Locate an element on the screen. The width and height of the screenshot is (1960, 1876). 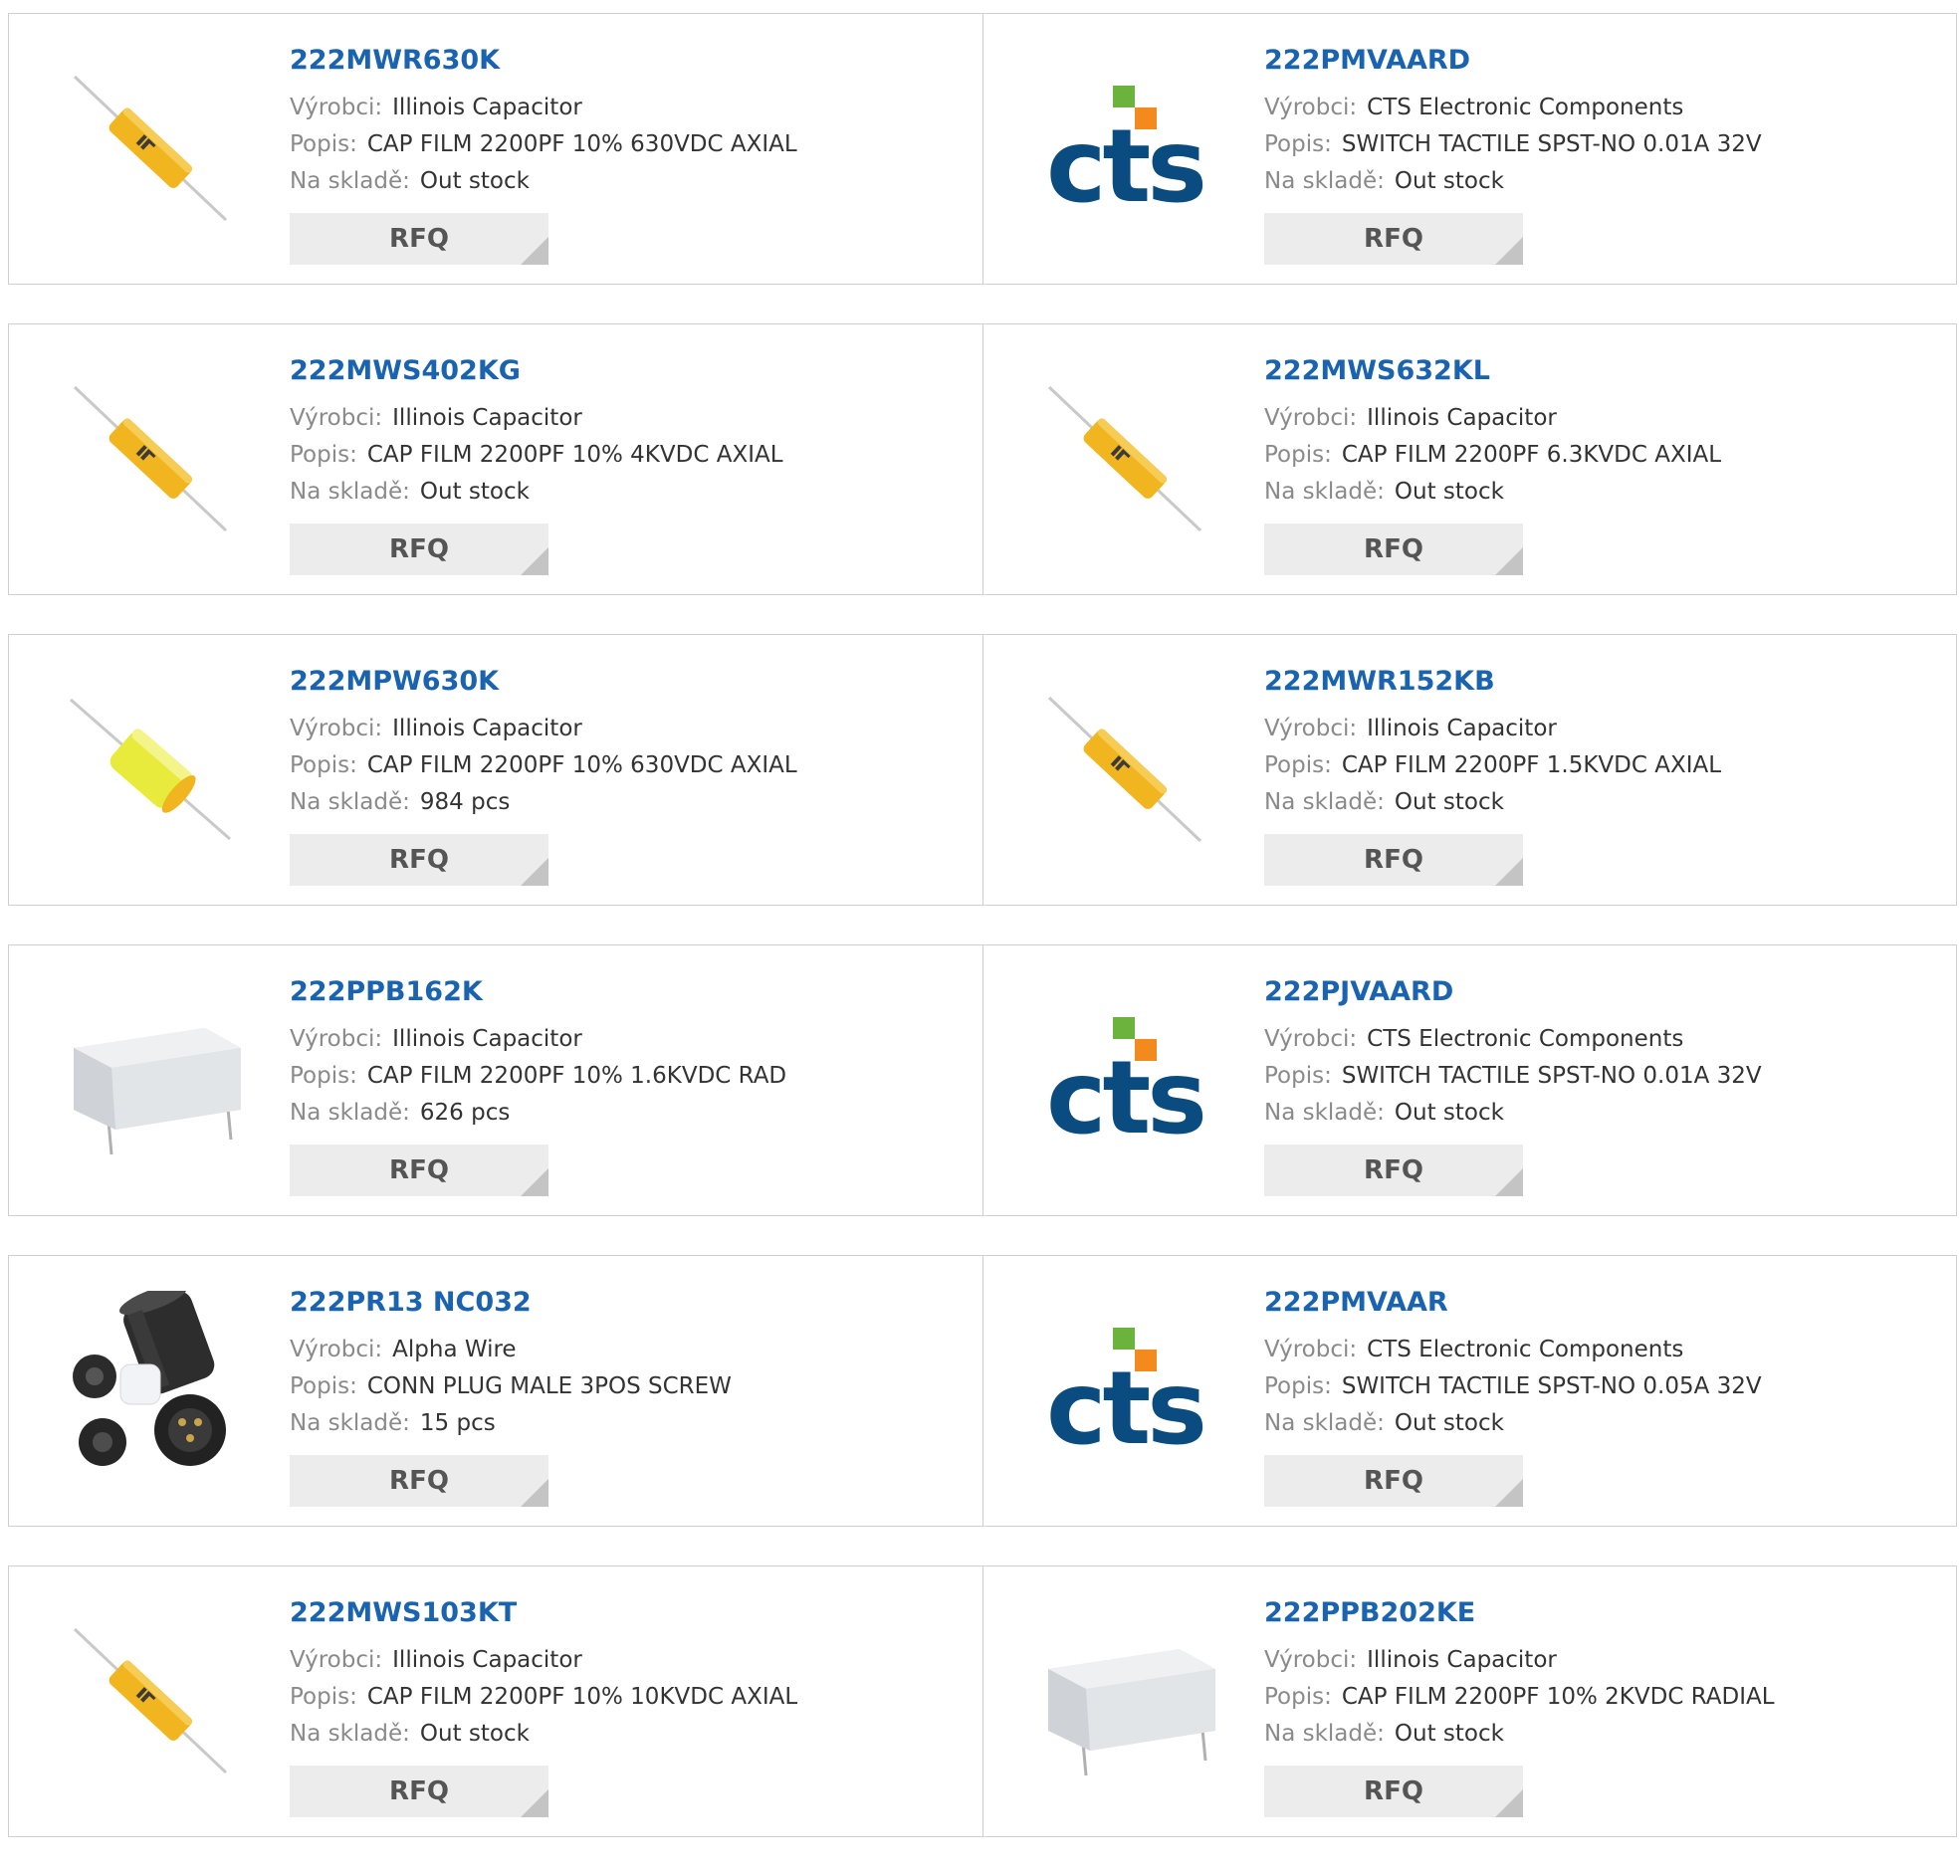
cts-logo: cts is located at coordinates (1124, 1080).